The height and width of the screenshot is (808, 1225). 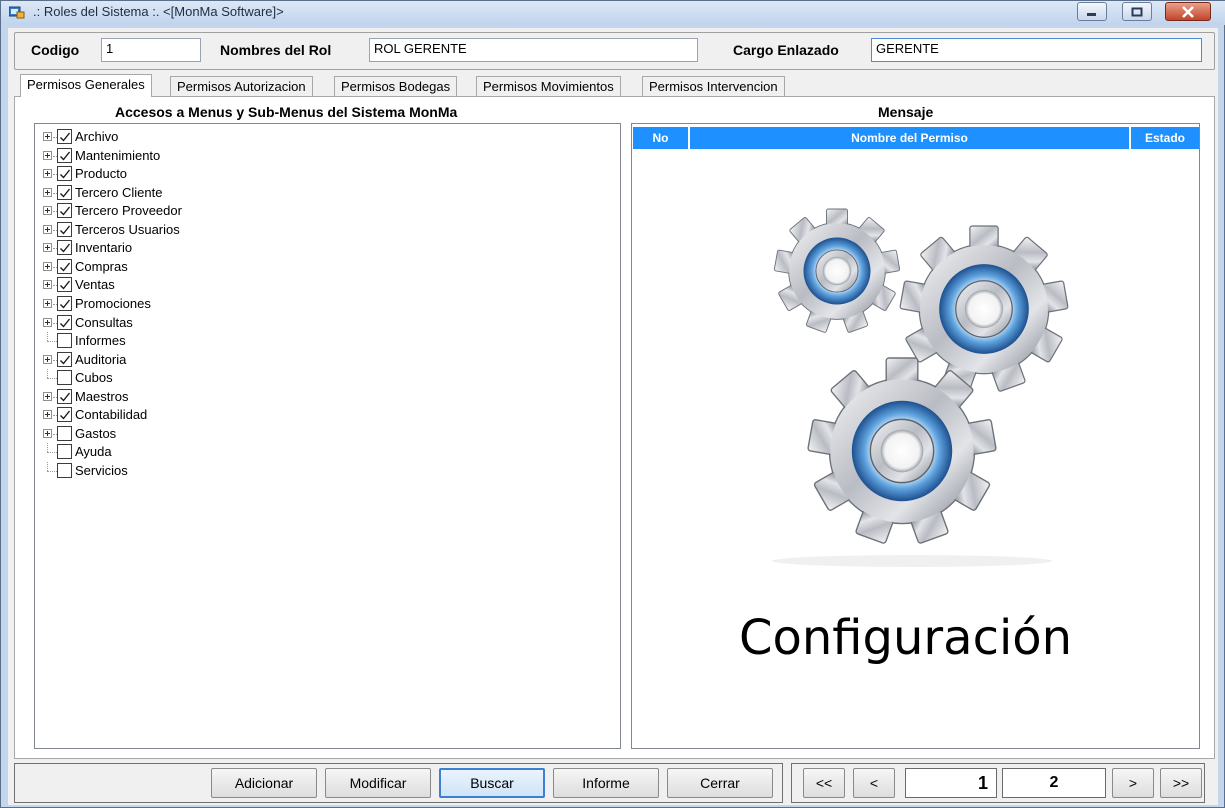 What do you see at coordinates (93, 451) in the screenshot?
I see `tree-item-label: Ayuda` at bounding box center [93, 451].